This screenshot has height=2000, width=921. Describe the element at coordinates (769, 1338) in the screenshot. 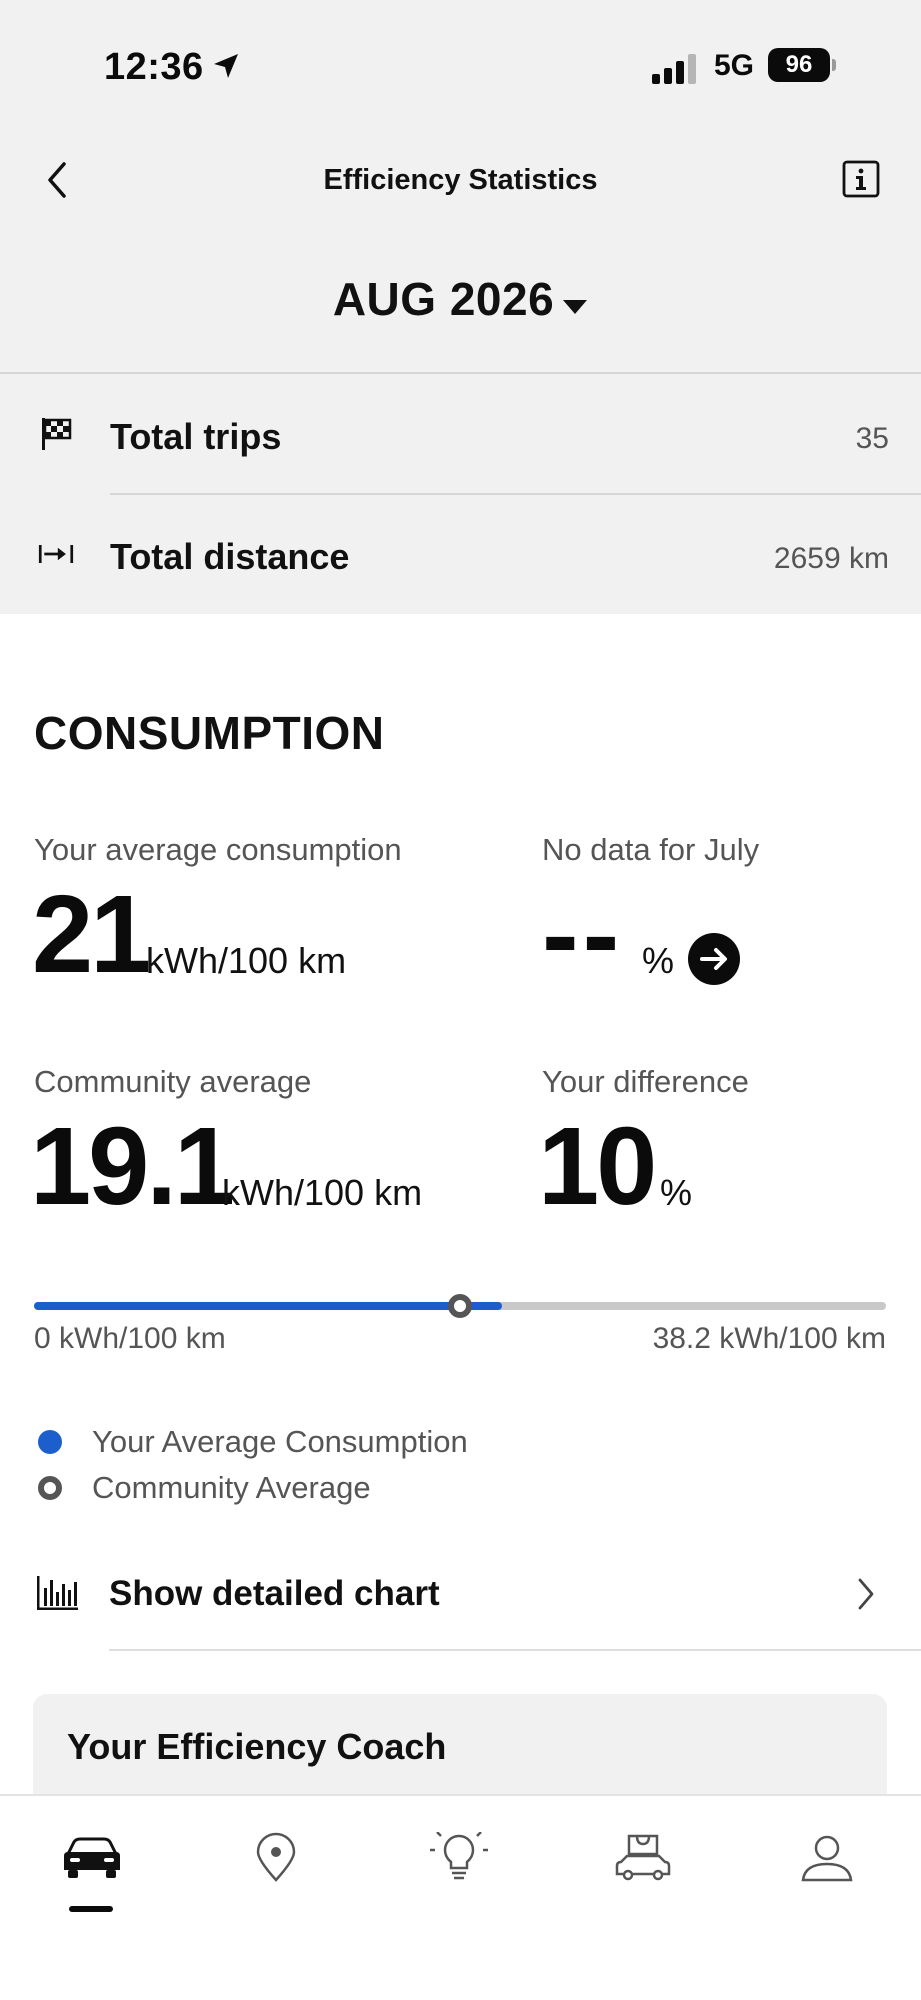

I see `range-max-label: 38.2 kWh/100 km` at that location.